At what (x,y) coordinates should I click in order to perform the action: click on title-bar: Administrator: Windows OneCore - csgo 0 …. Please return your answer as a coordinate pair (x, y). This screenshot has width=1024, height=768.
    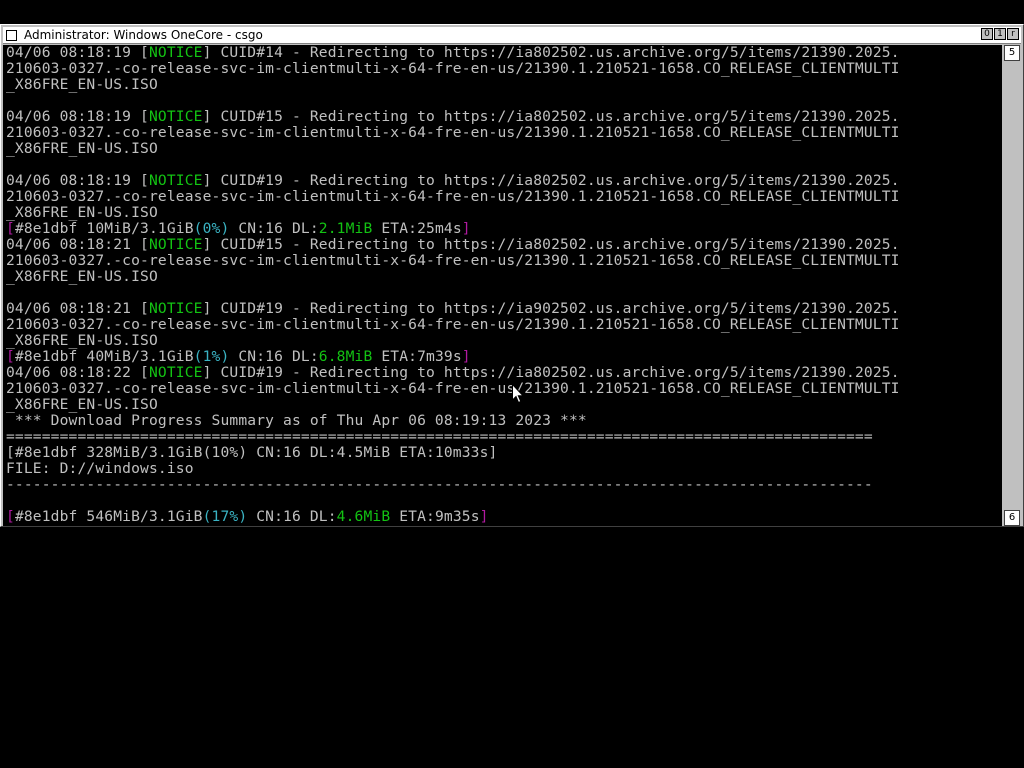
    Looking at the image, I should click on (512, 35).